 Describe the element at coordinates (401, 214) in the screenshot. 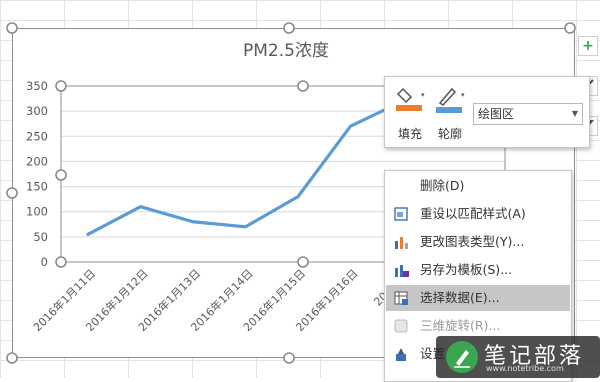

I see `reset-style-icon` at that location.